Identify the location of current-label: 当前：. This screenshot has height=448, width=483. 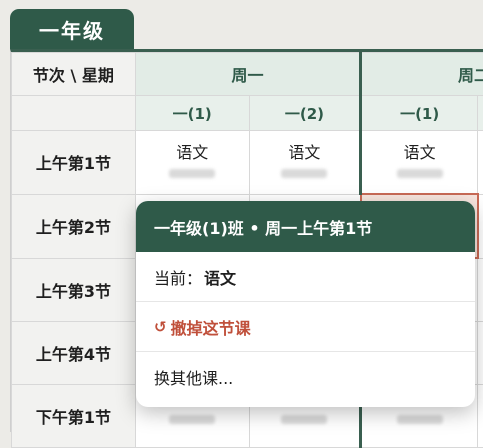
(178, 278).